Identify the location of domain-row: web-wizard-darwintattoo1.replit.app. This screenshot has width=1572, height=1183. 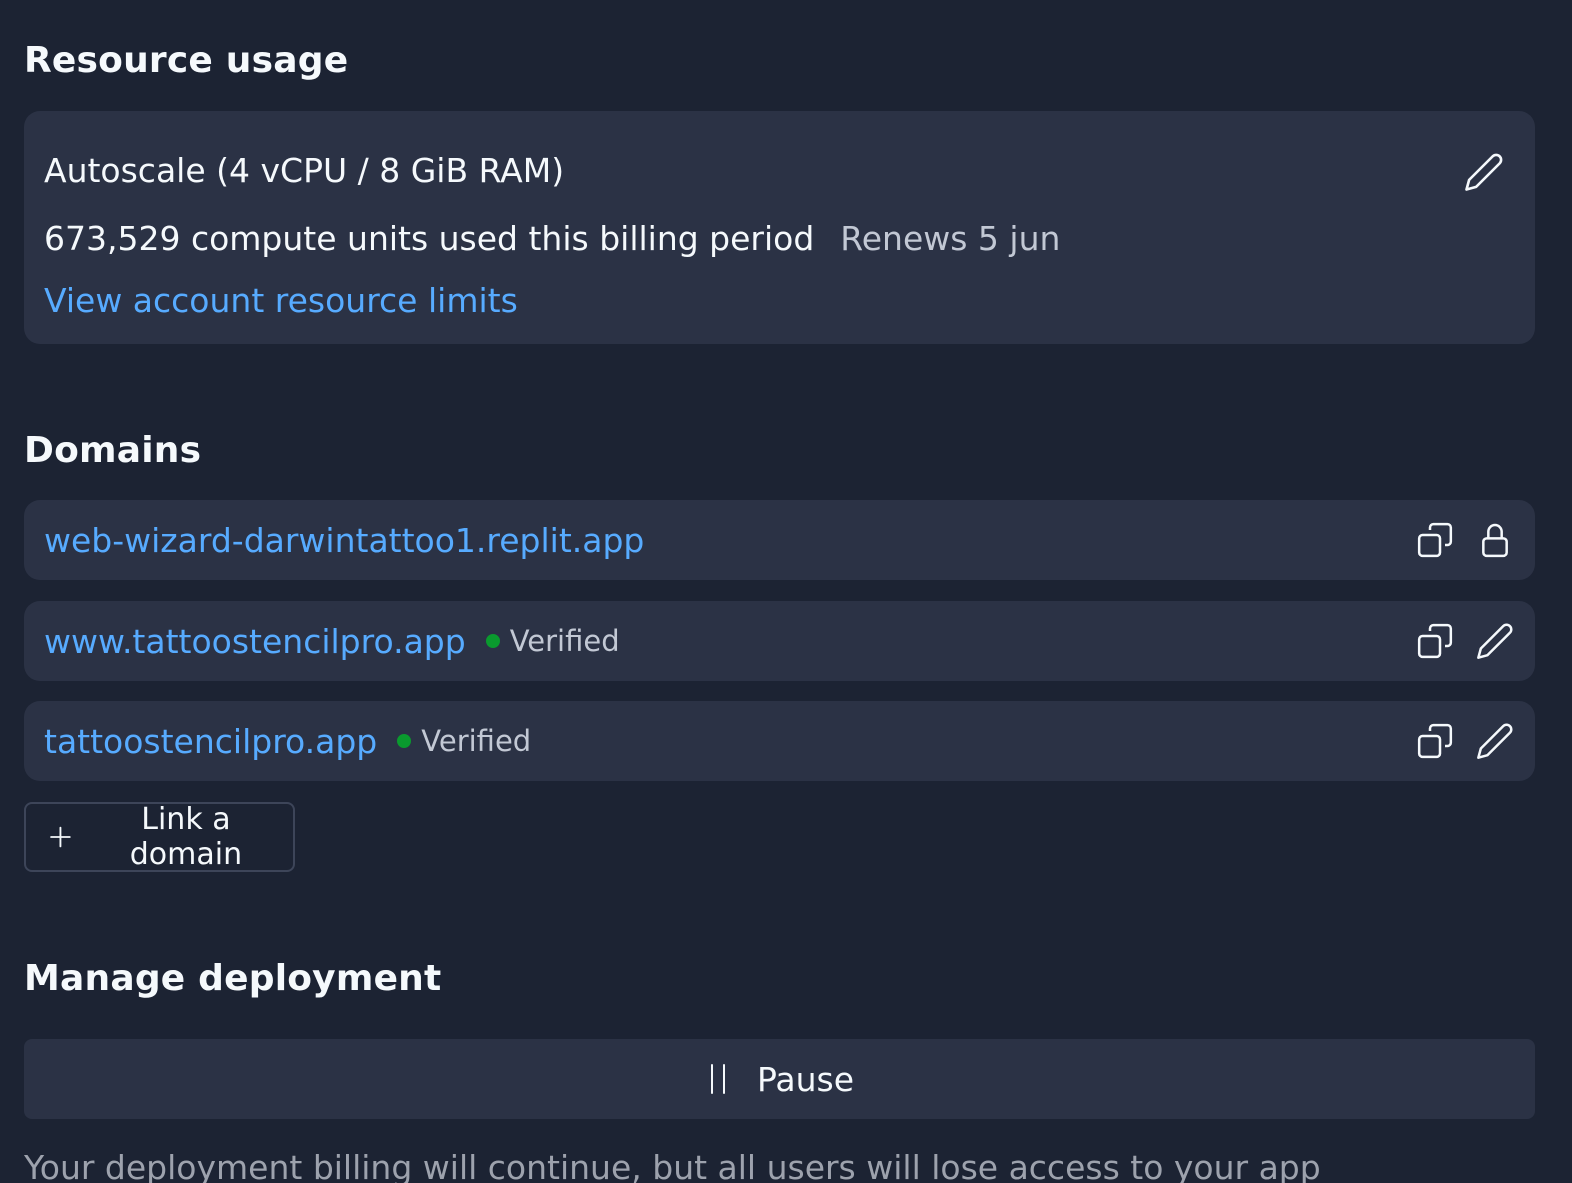
(779, 540).